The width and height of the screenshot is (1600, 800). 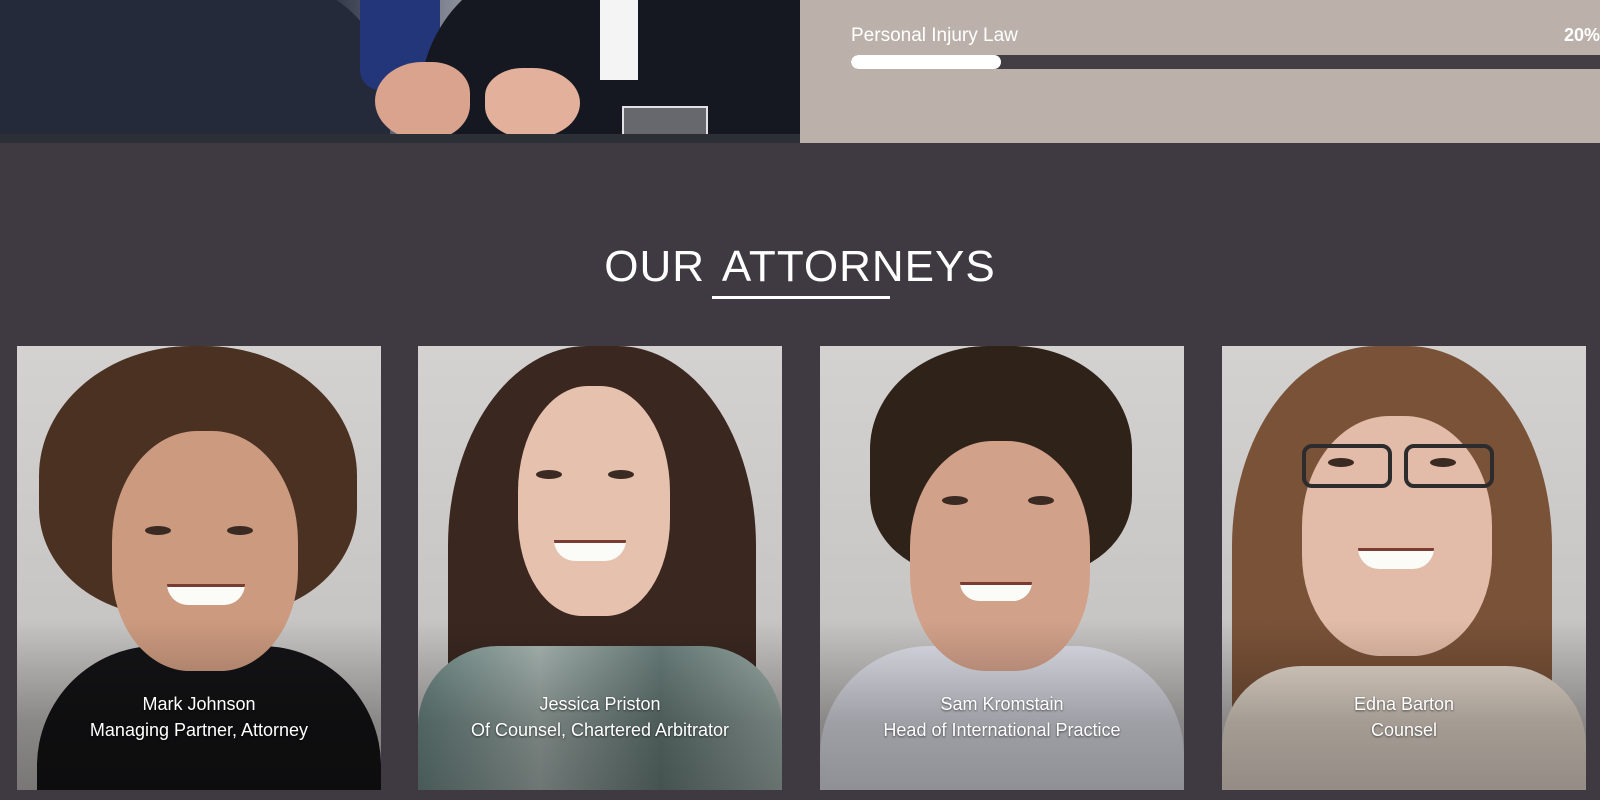 What do you see at coordinates (1200, 71) in the screenshot?
I see `skills-panel: Personal Injury Law 20%` at bounding box center [1200, 71].